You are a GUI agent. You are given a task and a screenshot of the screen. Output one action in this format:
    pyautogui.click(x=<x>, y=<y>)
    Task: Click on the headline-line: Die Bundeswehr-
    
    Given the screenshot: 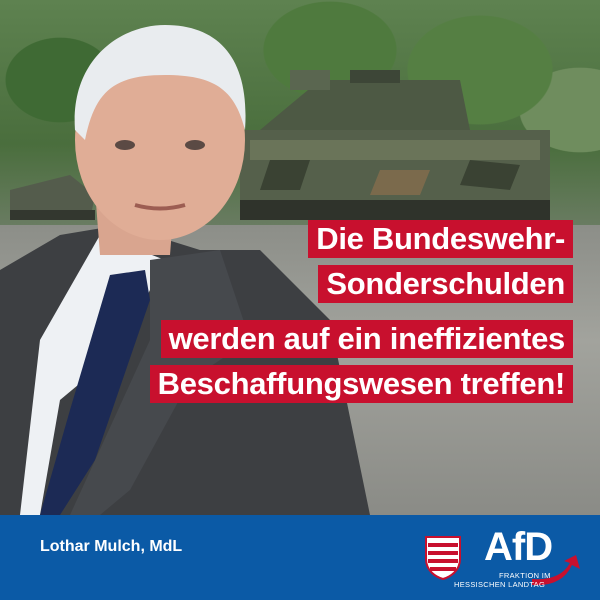 What is the action you would take?
    pyautogui.click(x=440, y=239)
    